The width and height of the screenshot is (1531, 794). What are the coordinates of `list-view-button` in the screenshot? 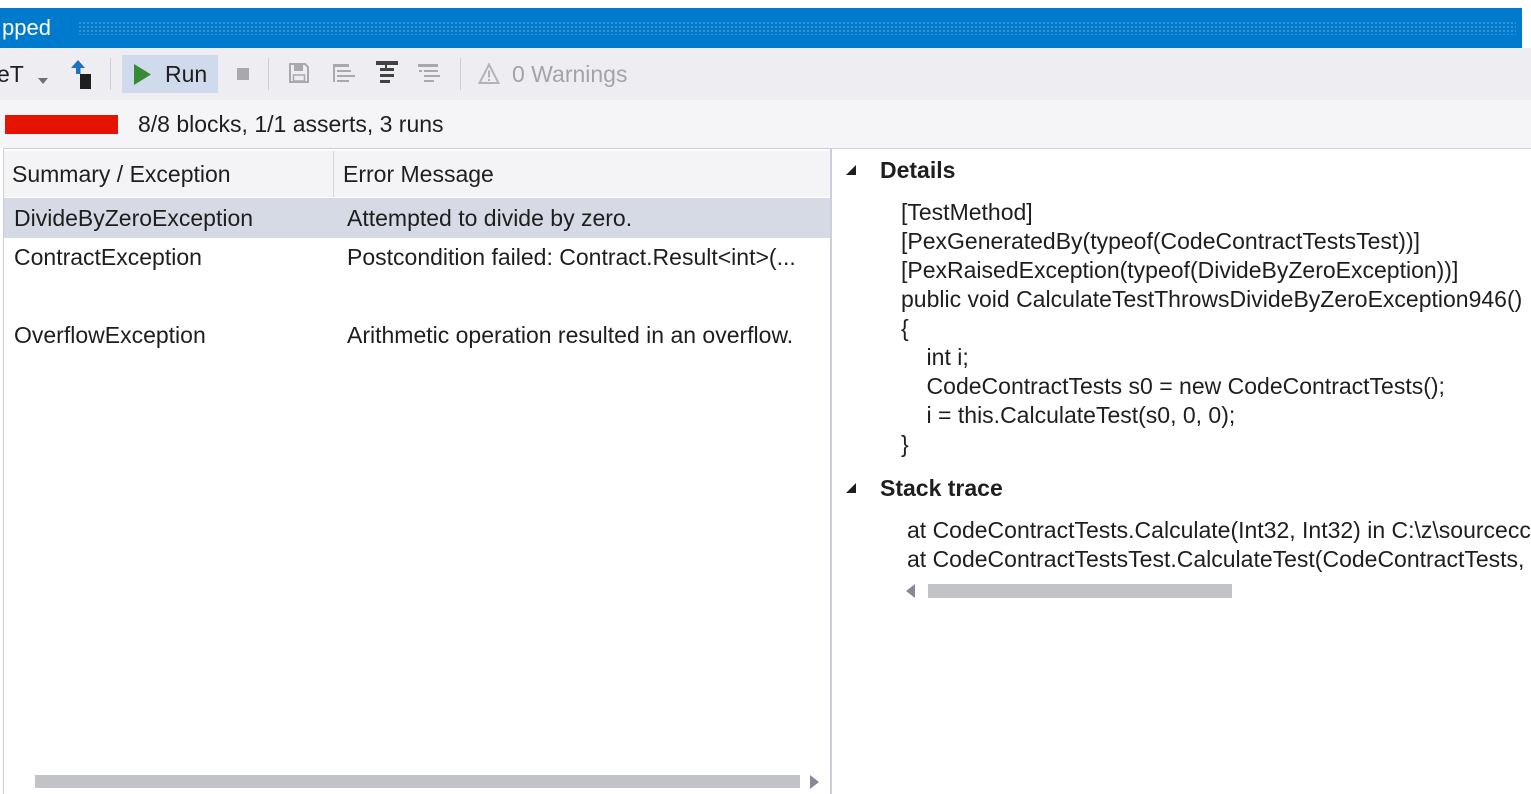 It's located at (345, 74).